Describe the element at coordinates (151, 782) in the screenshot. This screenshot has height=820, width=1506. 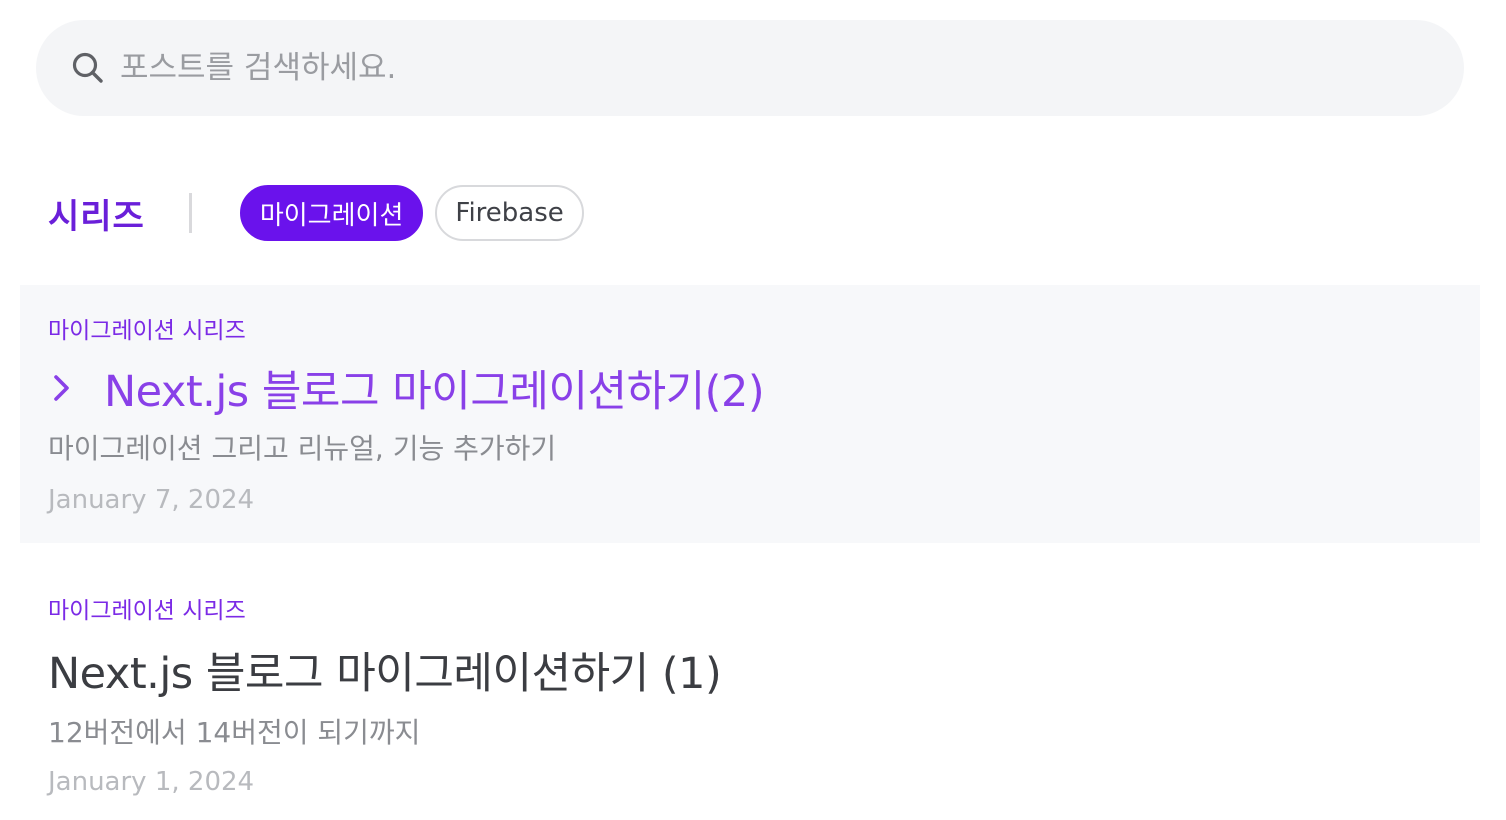
I see `post-date: January 1, 2024` at that location.